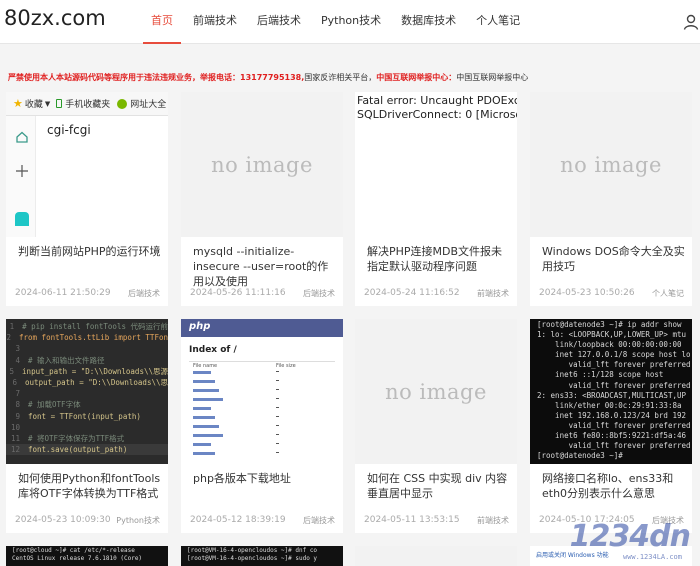 The height and width of the screenshot is (566, 700). I want to click on thumb-heading: Index of /, so click(213, 350).